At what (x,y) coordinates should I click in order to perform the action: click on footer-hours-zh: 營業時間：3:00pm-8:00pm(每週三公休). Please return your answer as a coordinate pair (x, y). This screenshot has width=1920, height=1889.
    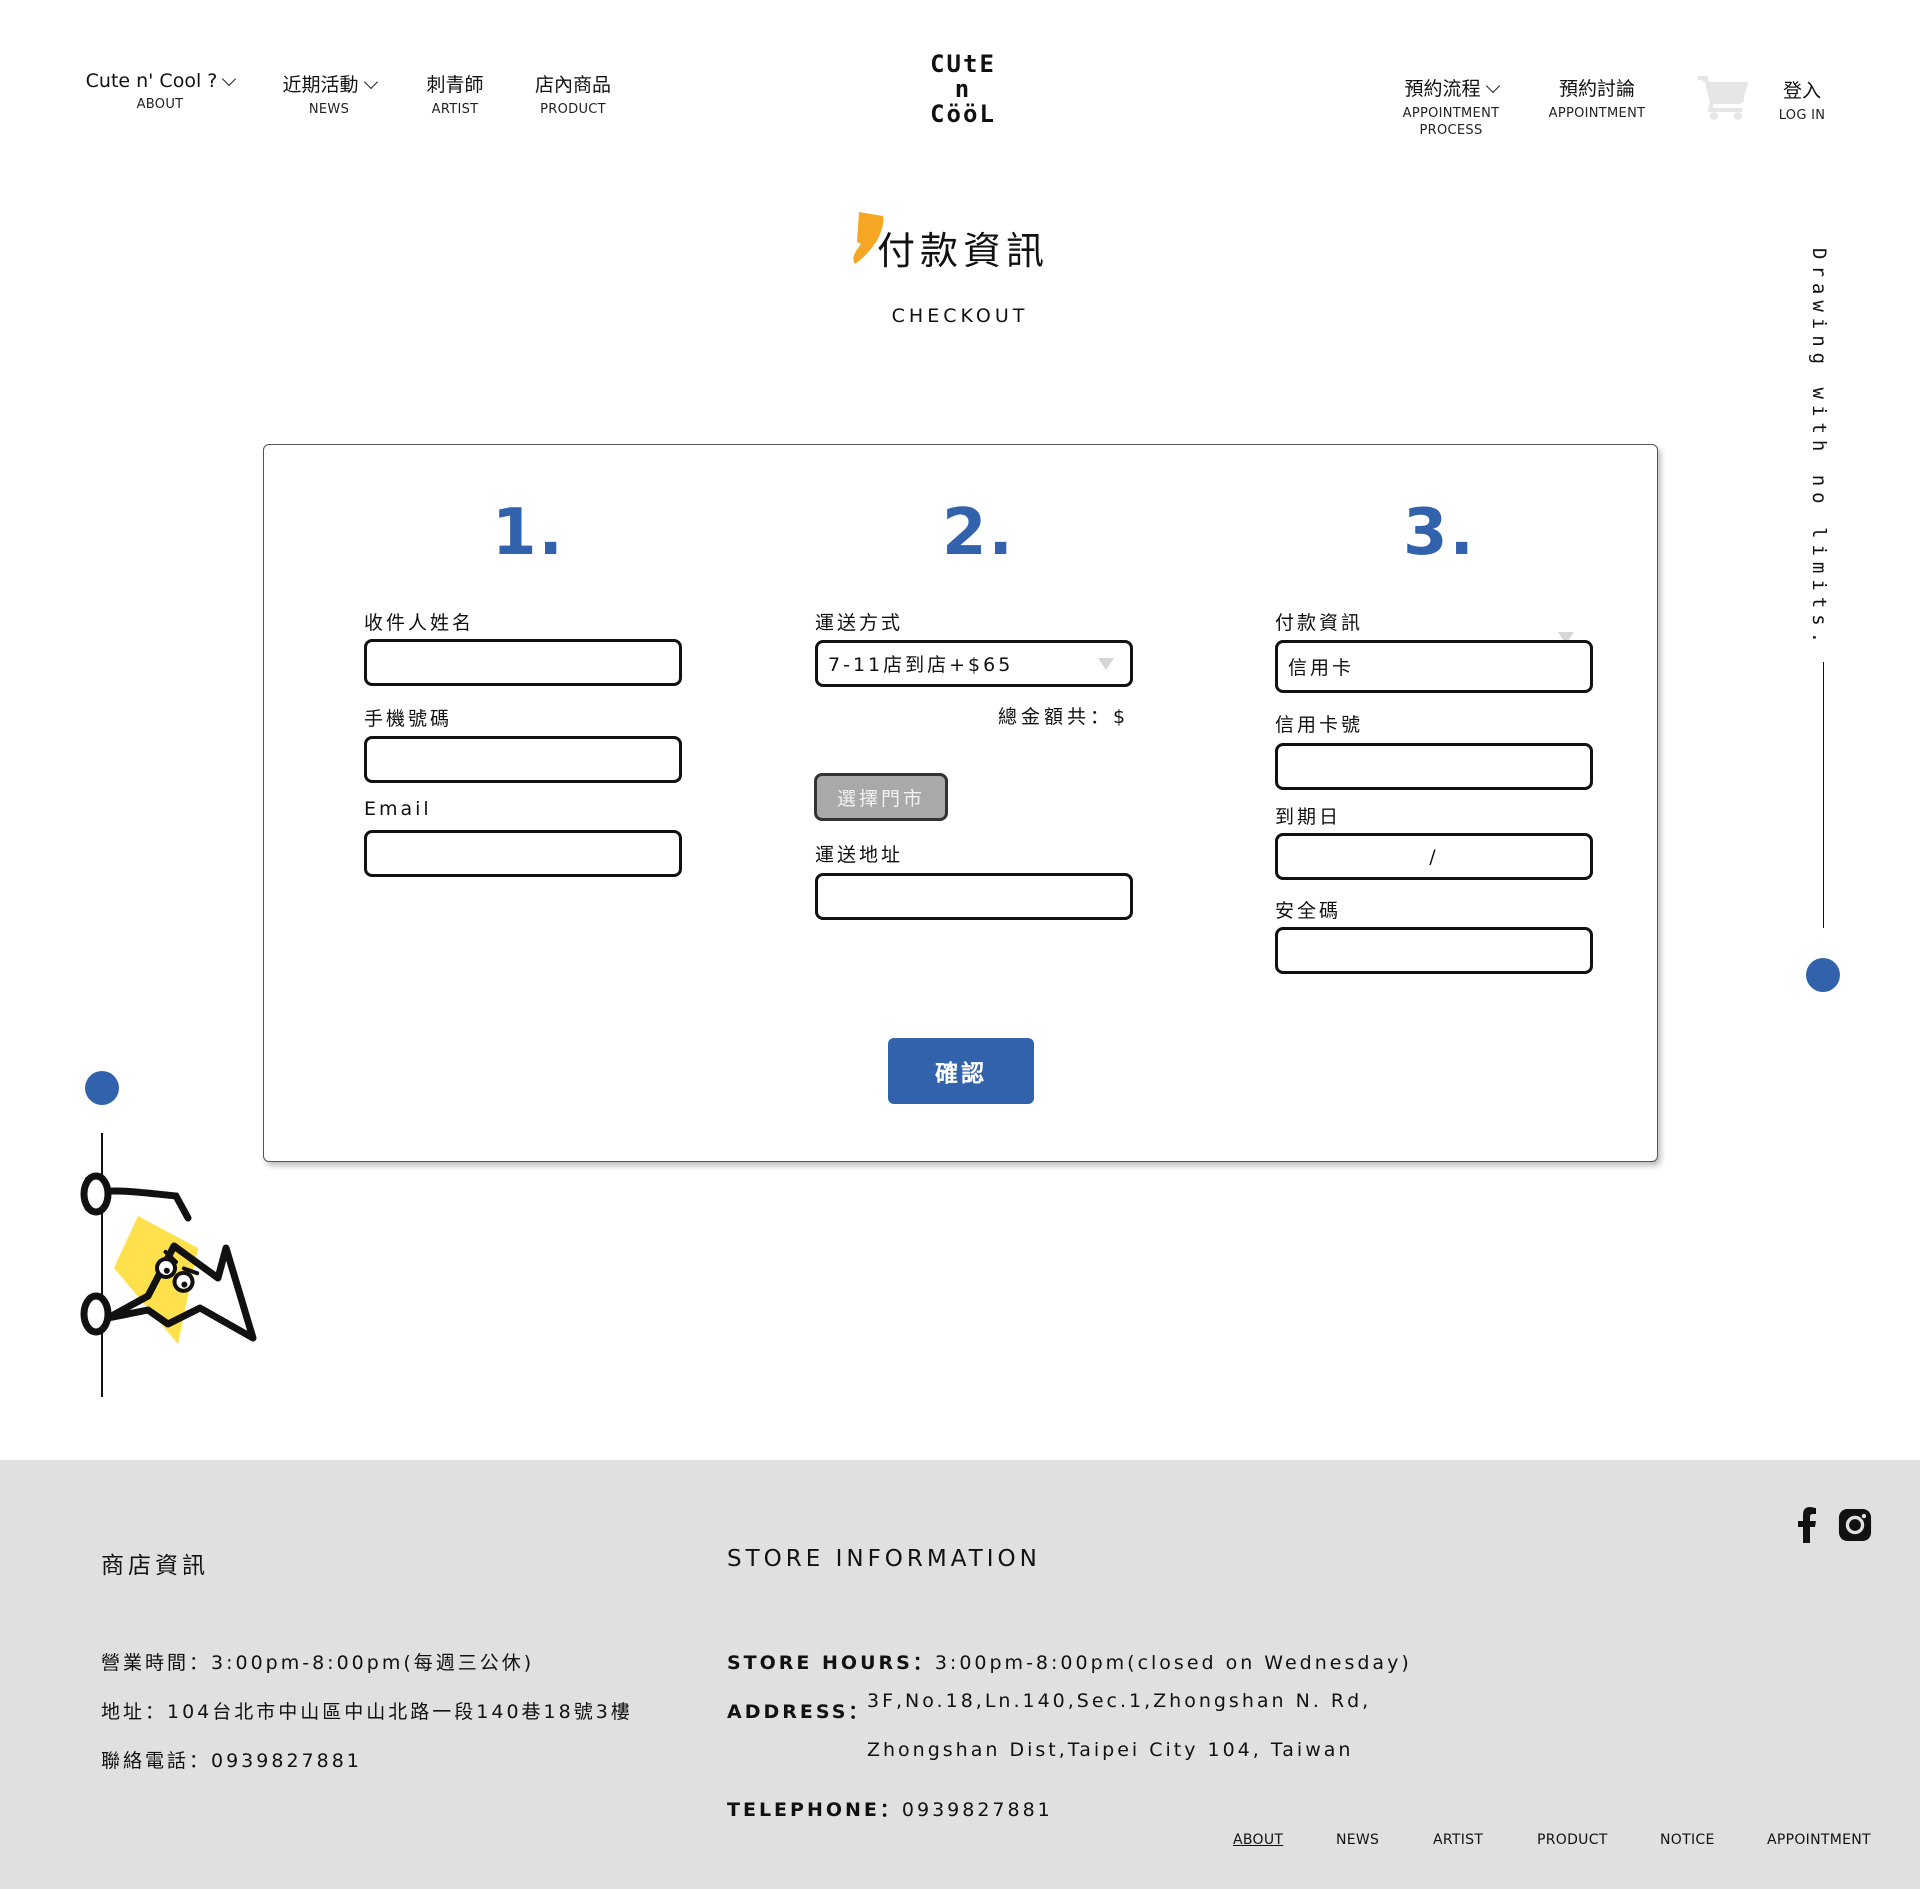
    Looking at the image, I should click on (318, 1663).